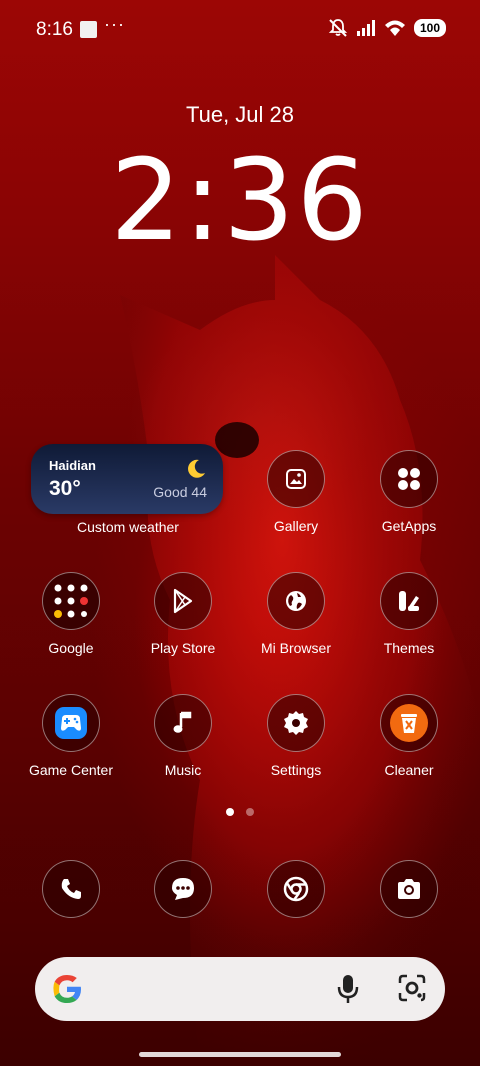  Describe the element at coordinates (180, 492) in the screenshot. I see `weather-air-quality: Good 44` at that location.